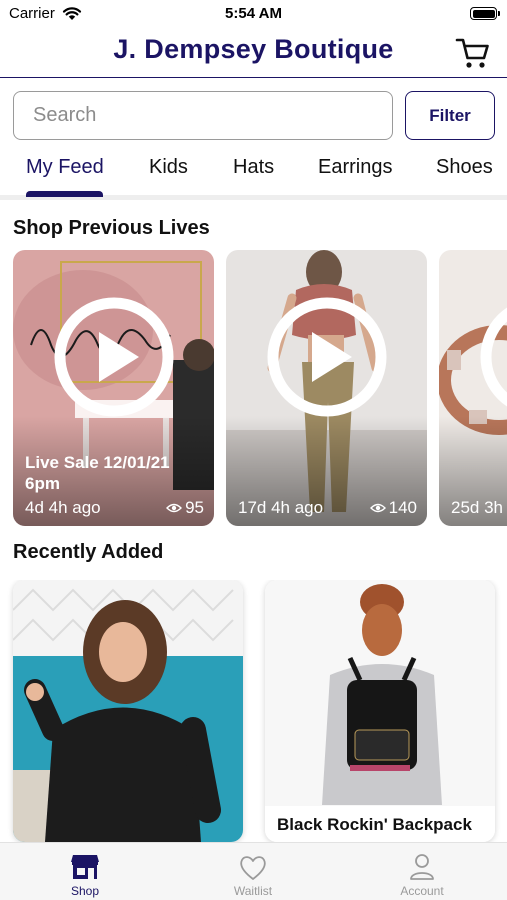 The height and width of the screenshot is (900, 507). I want to click on tab-shoes: Shoes, so click(464, 167).